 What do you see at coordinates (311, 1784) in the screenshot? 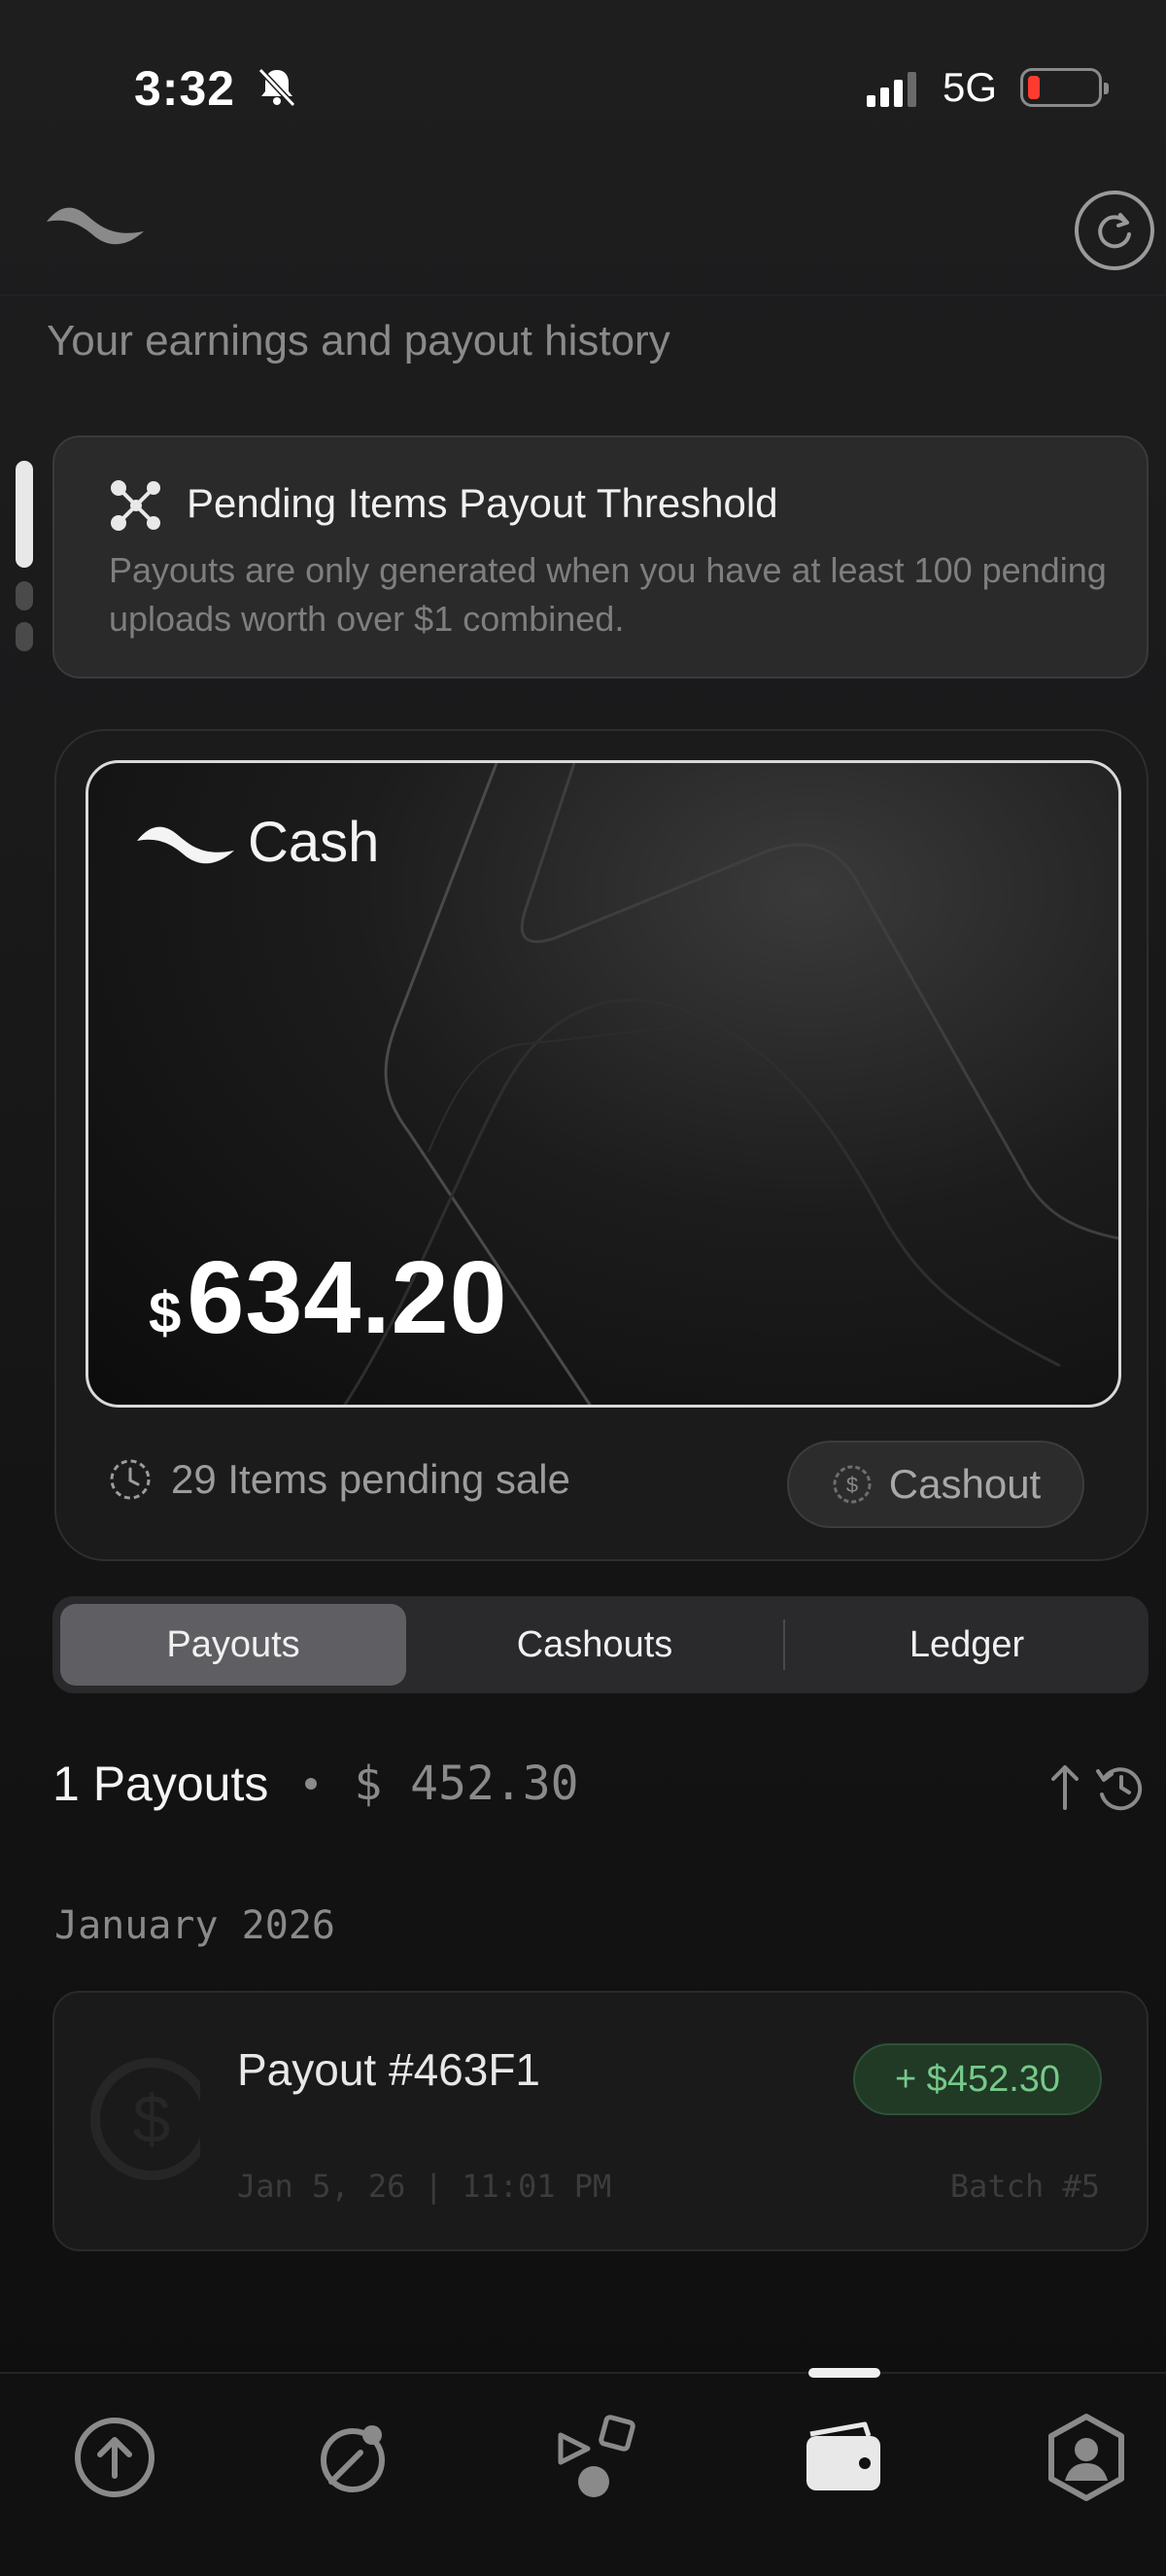
I see `separator-dot` at bounding box center [311, 1784].